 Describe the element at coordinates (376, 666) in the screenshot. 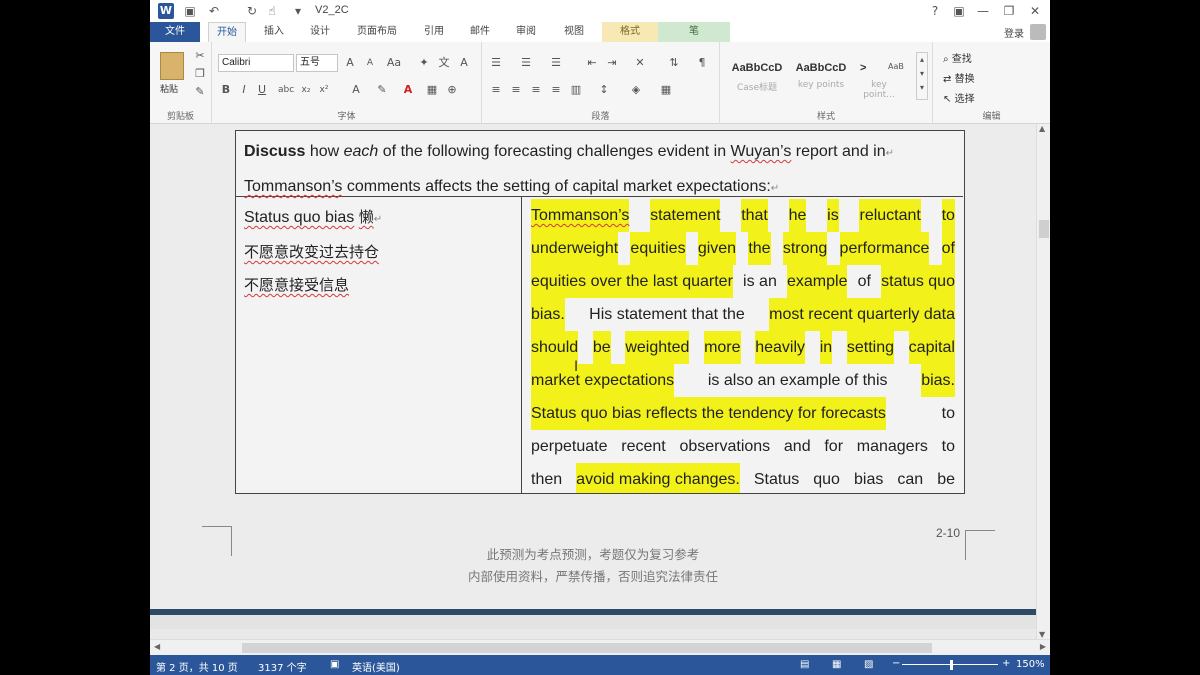

I see `language-status: 英语(美国)` at that location.